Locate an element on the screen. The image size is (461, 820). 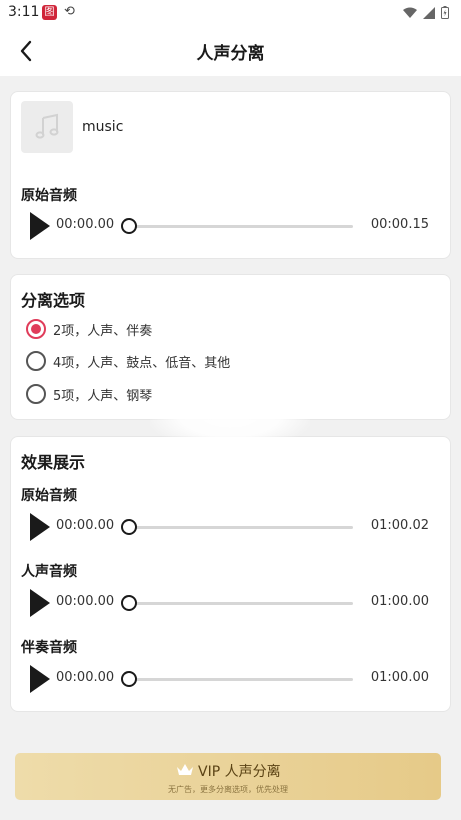
option-5-stems: 5项，人声、钢琴 is located at coordinates (89, 394).